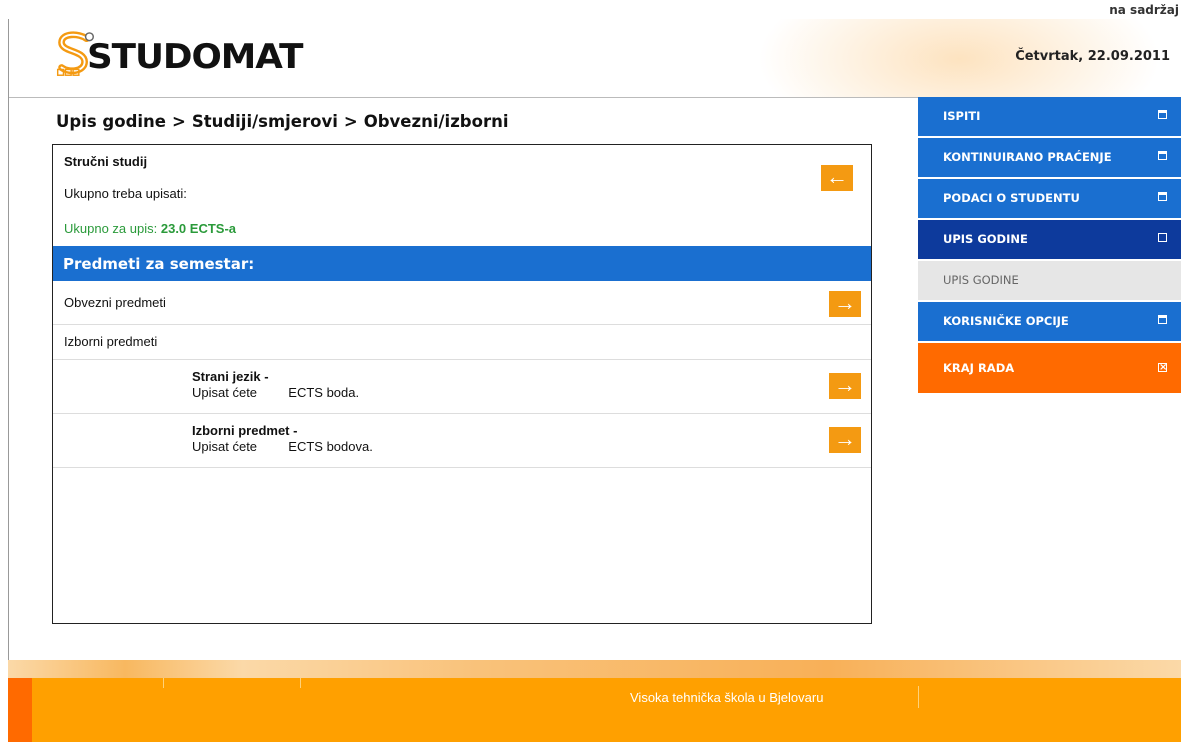 The width and height of the screenshot is (1181, 742). Describe the element at coordinates (1049, 368) in the screenshot. I see `menu-item-kraj-rada: KRAJ RADA ×` at that location.